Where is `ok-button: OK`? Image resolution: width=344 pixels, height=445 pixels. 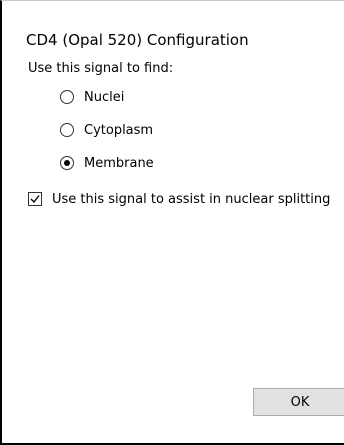 ok-button: OK is located at coordinates (298, 402).